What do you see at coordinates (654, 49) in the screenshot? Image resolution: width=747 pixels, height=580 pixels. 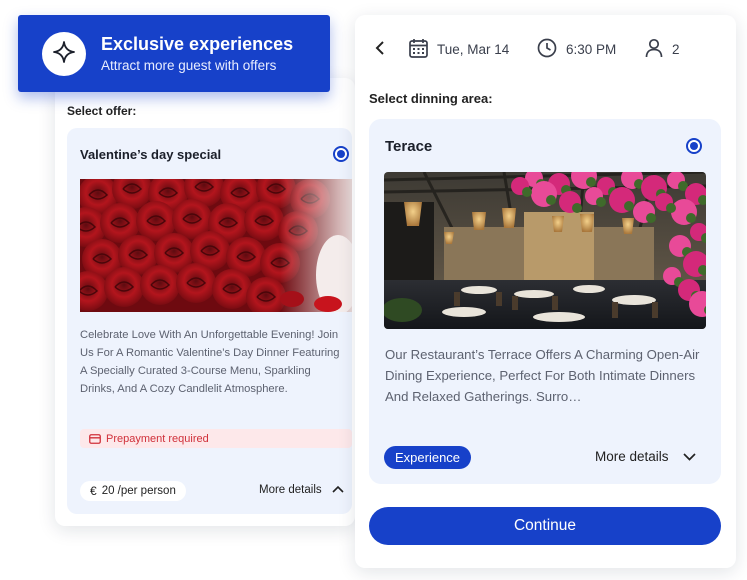 I see `person-icon` at bounding box center [654, 49].